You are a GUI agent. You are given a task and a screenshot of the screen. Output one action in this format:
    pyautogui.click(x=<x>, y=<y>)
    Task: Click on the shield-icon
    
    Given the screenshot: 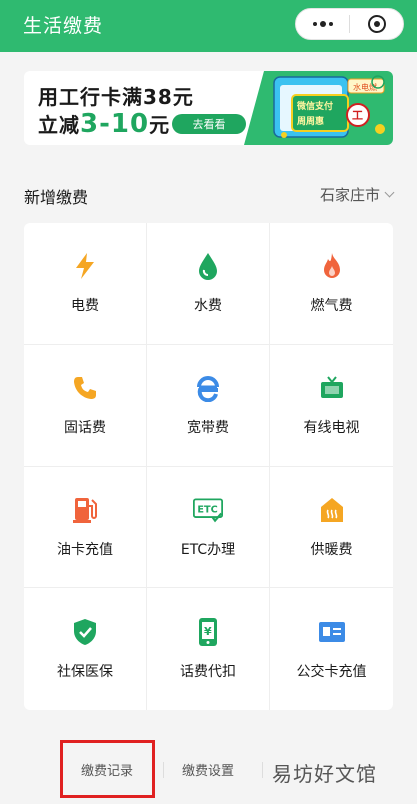 What is the action you would take?
    pyautogui.click(x=85, y=632)
    